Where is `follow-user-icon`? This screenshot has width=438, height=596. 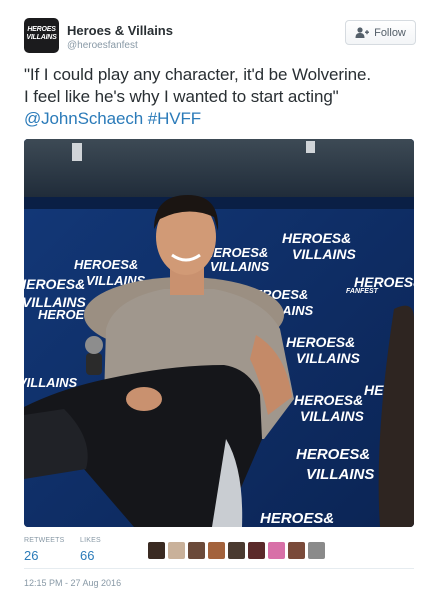 follow-user-icon is located at coordinates (362, 32).